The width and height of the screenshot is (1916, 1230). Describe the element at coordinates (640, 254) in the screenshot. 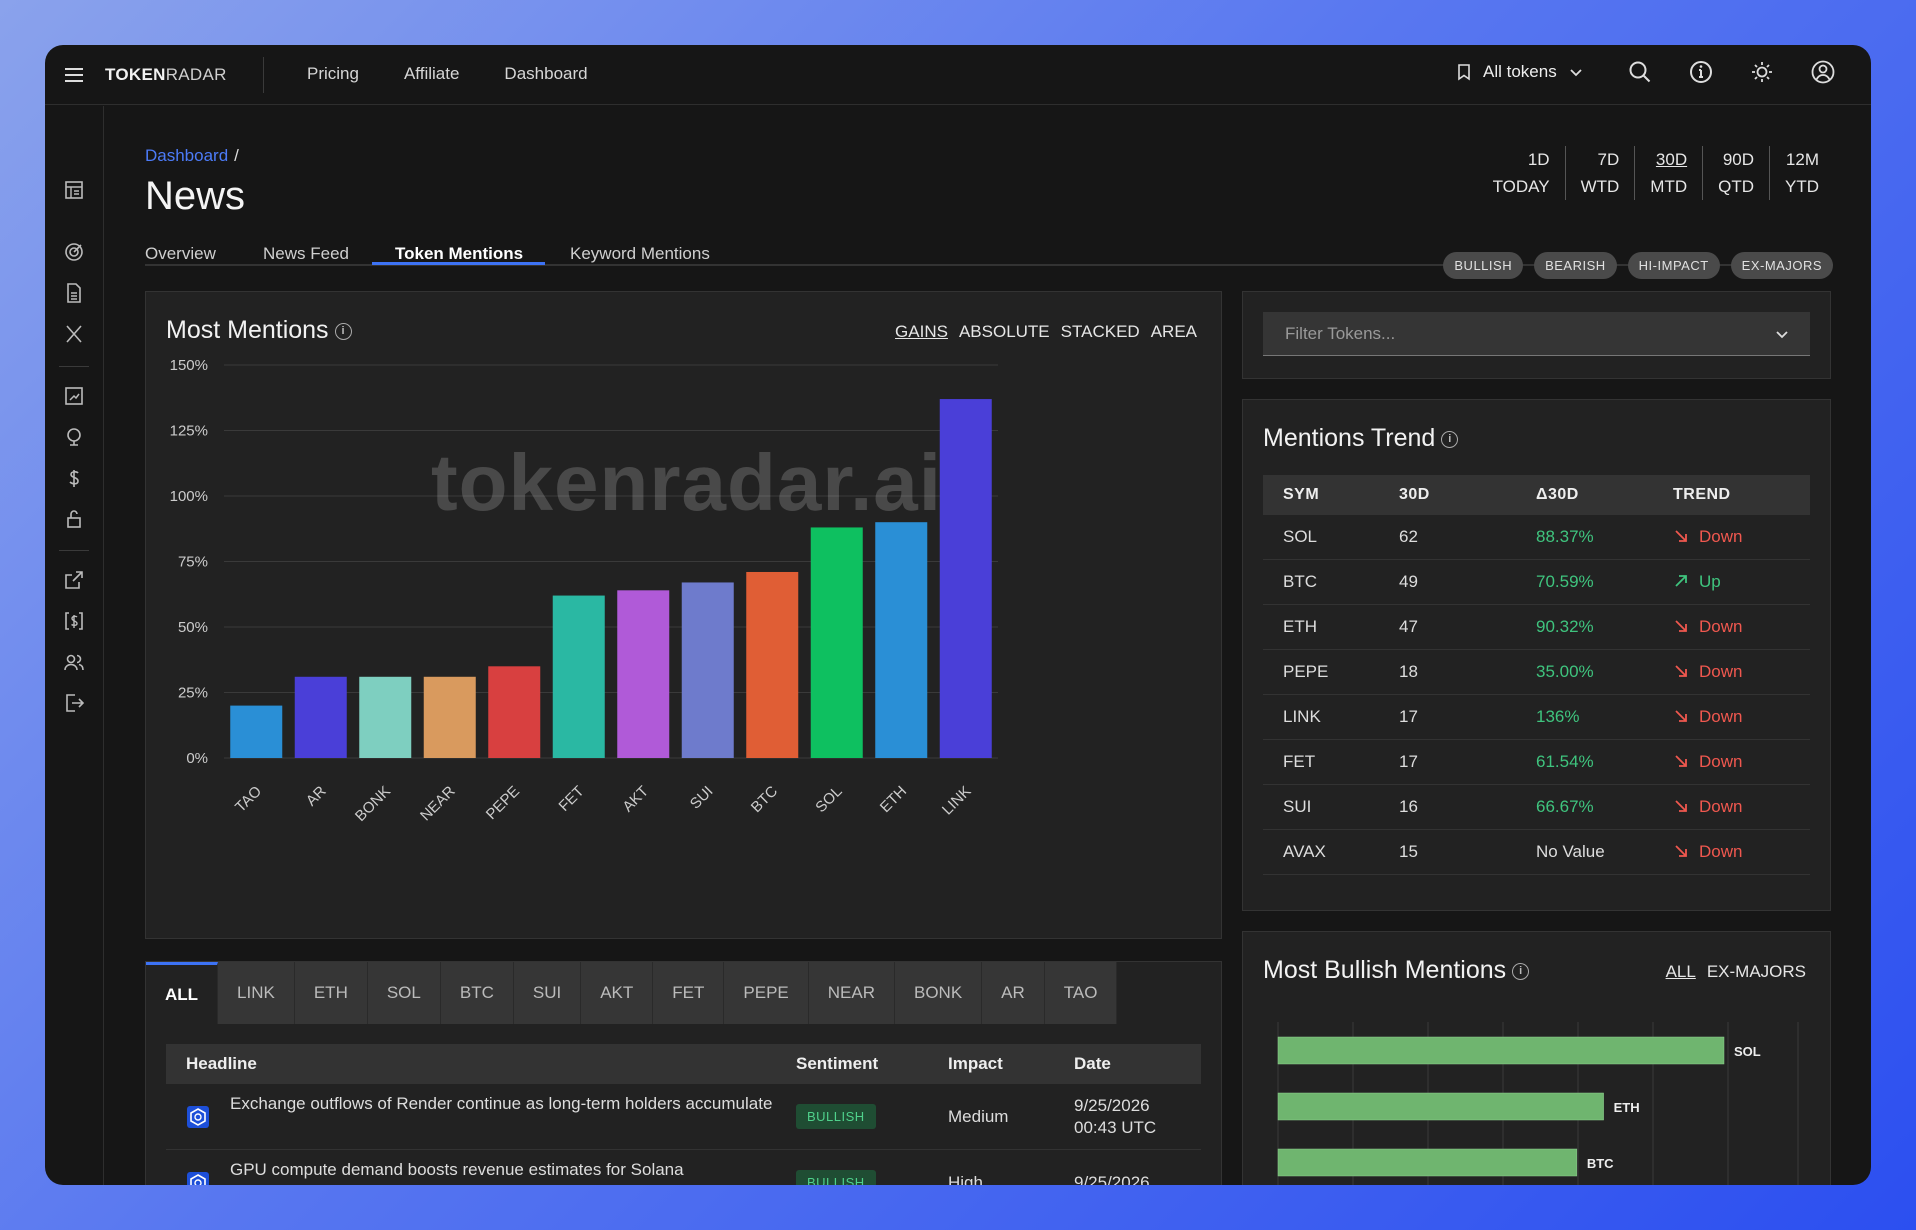

I see `tab-keyword-mentions: Keyword Mentions` at that location.